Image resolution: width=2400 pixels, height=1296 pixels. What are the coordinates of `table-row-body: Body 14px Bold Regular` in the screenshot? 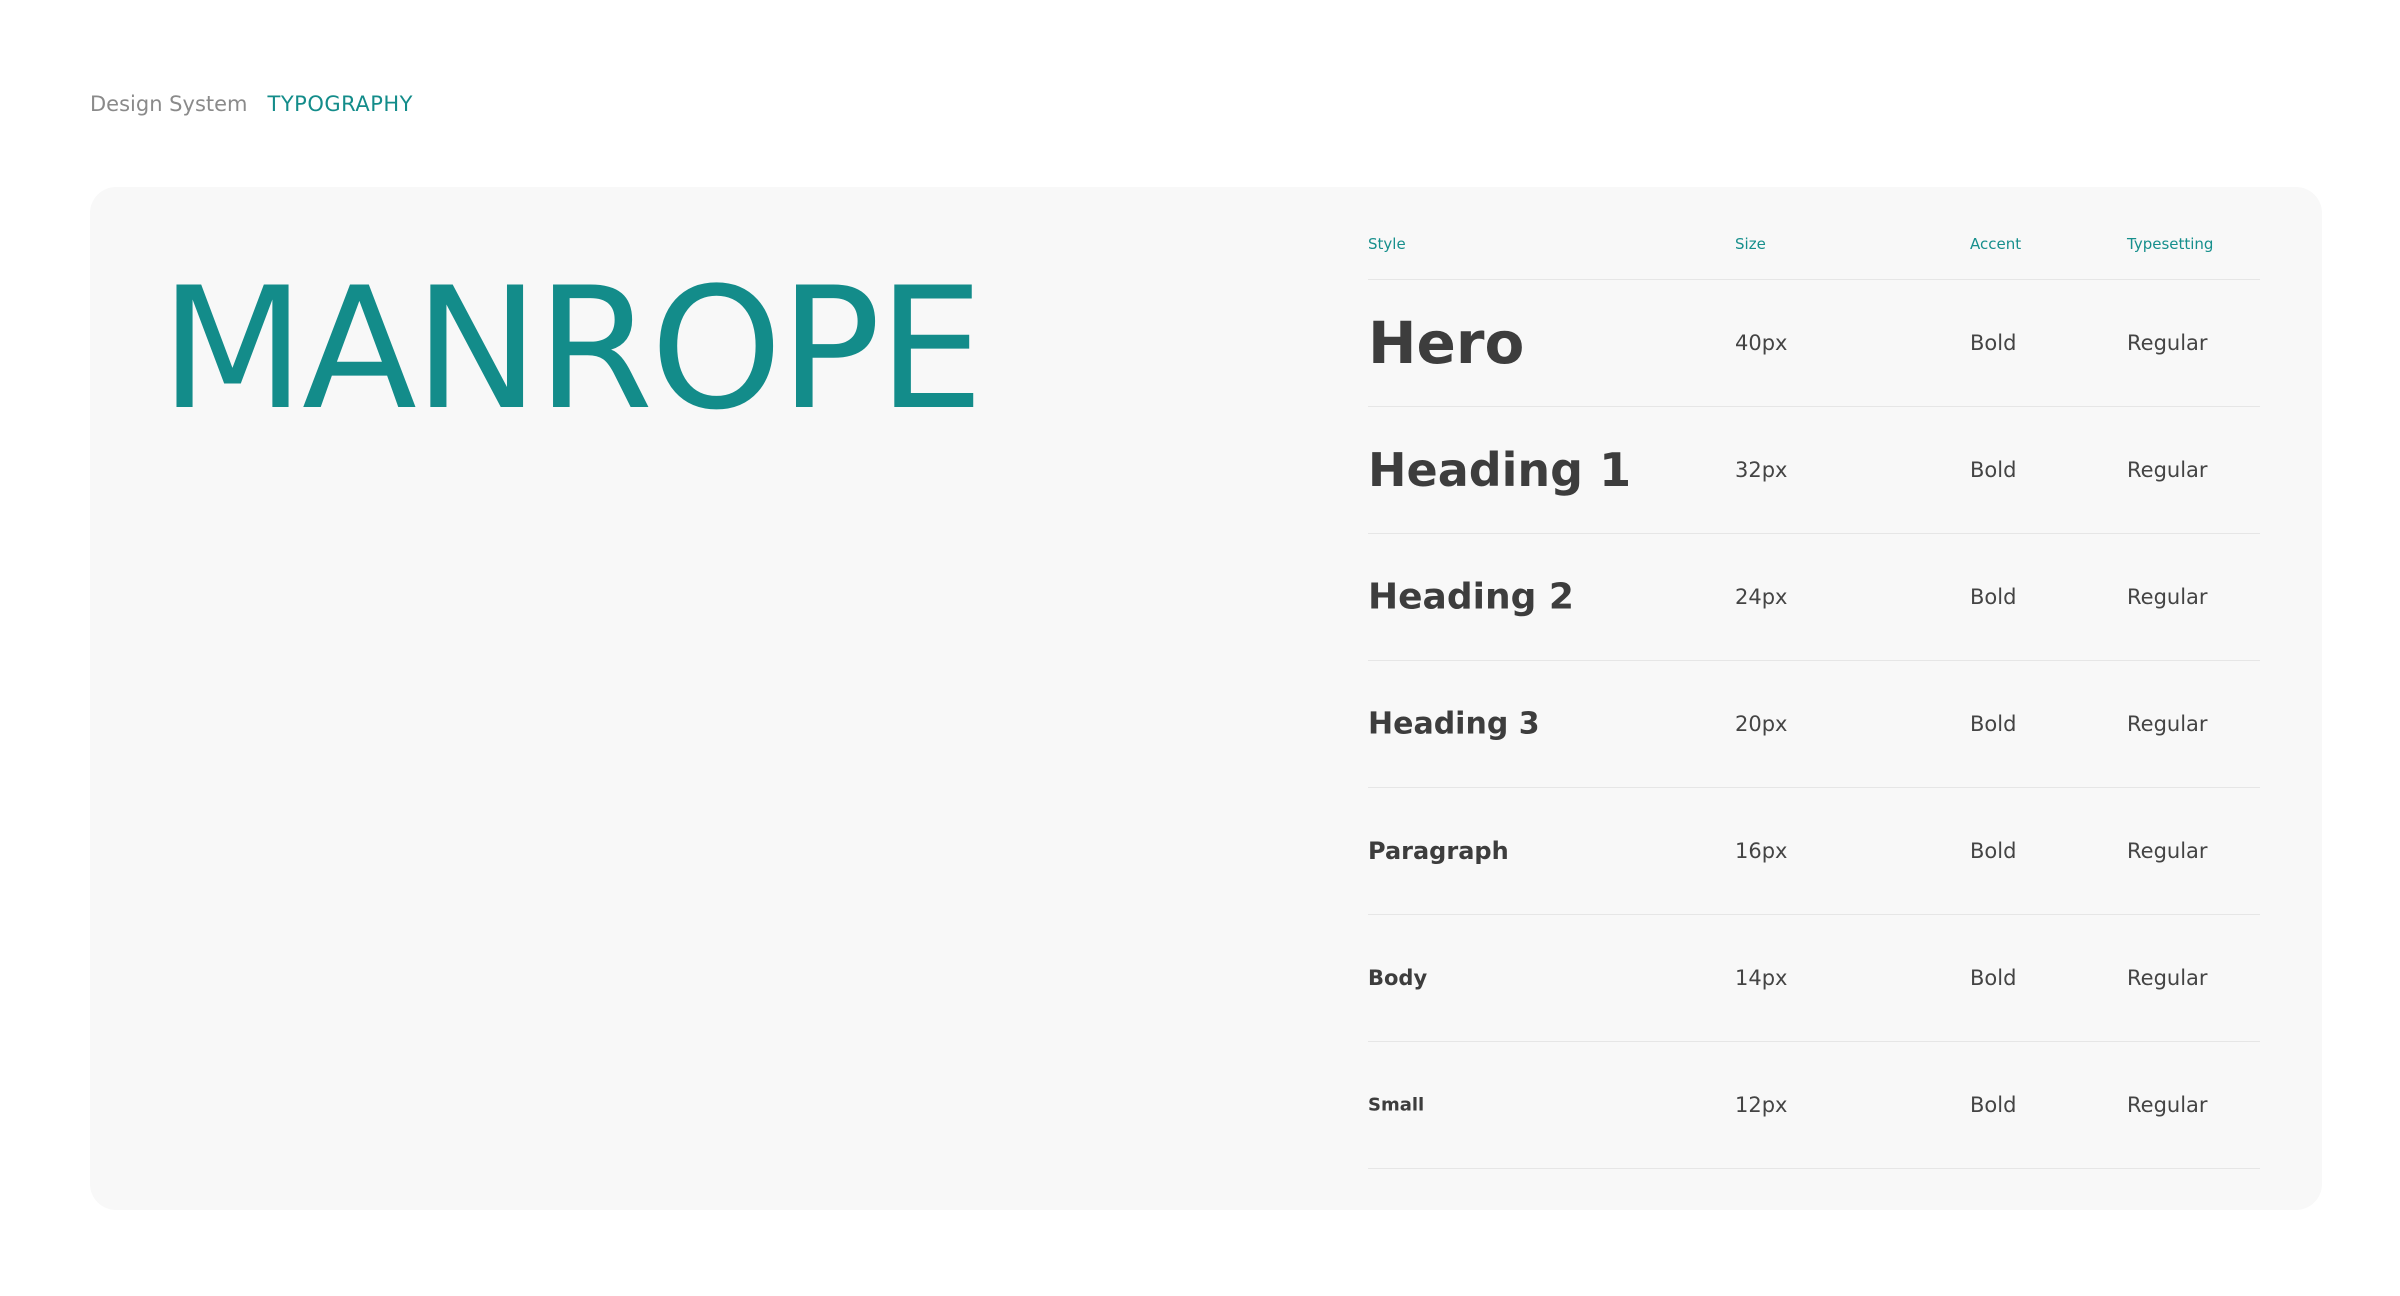 It's located at (1814, 978).